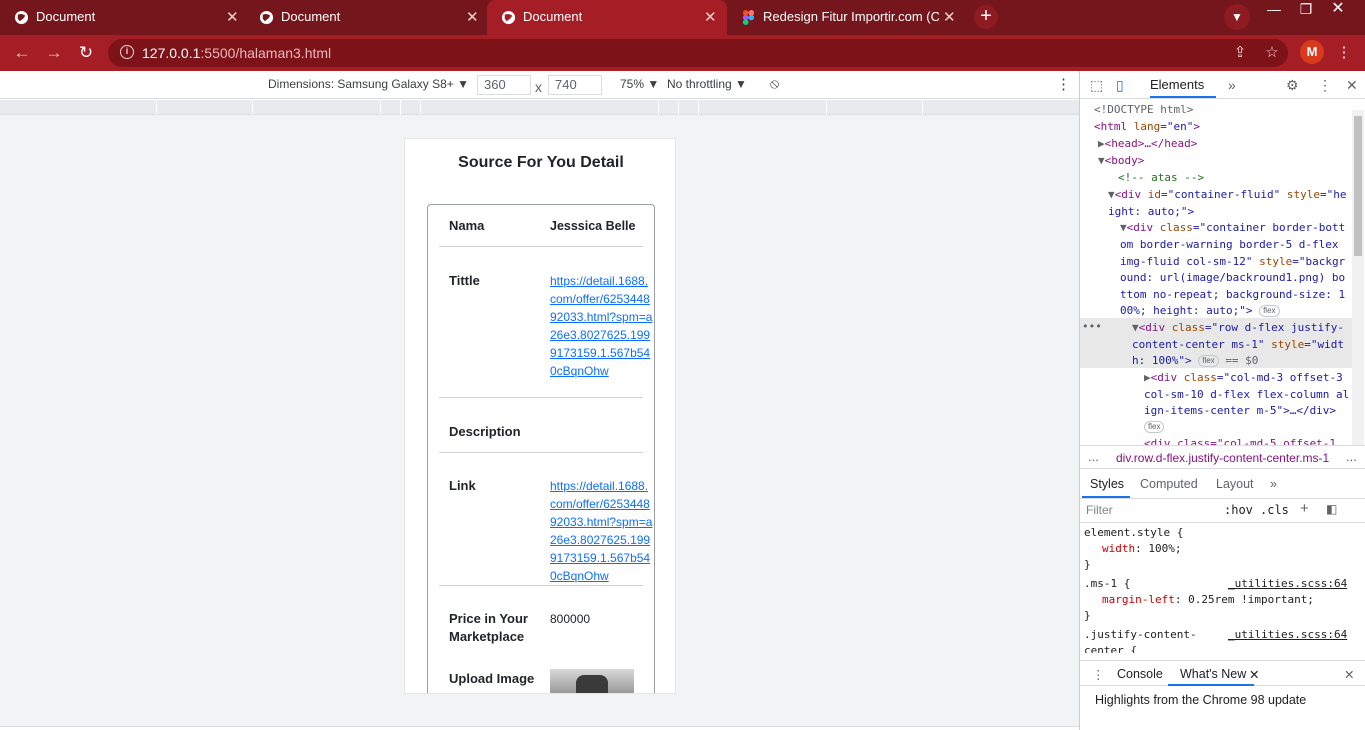  Describe the element at coordinates (986, 17) in the screenshot. I see `new-tab-button: +` at that location.